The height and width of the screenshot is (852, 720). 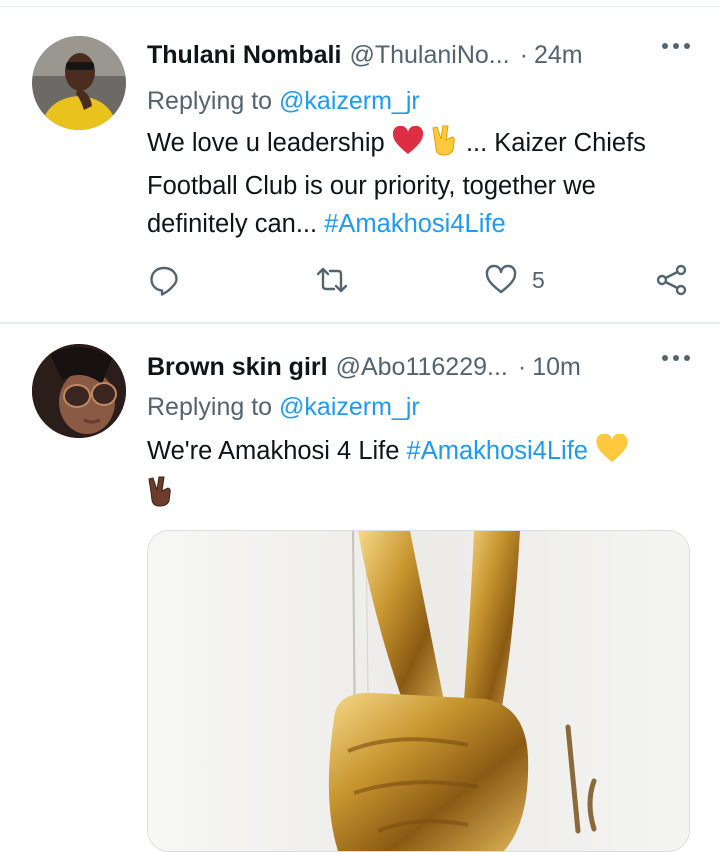 I want to click on tweet-time: 10m, so click(x=556, y=367).